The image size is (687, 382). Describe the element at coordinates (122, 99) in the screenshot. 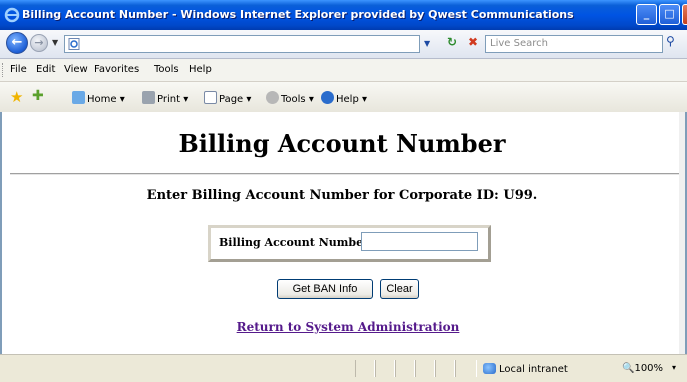

I see `home-dropdown-icon: ▾` at that location.